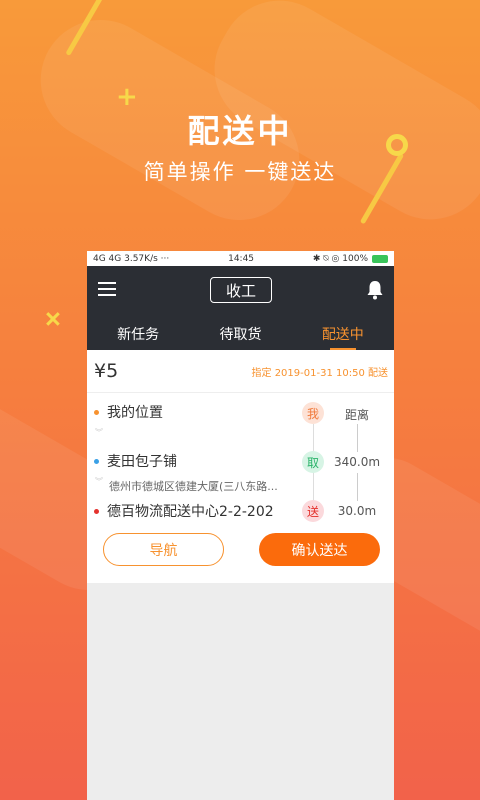 This screenshot has height=800, width=480. What do you see at coordinates (319, 373) in the screenshot?
I see `order-deadline: 指定 2019-01-31 10:50 配送` at bounding box center [319, 373].